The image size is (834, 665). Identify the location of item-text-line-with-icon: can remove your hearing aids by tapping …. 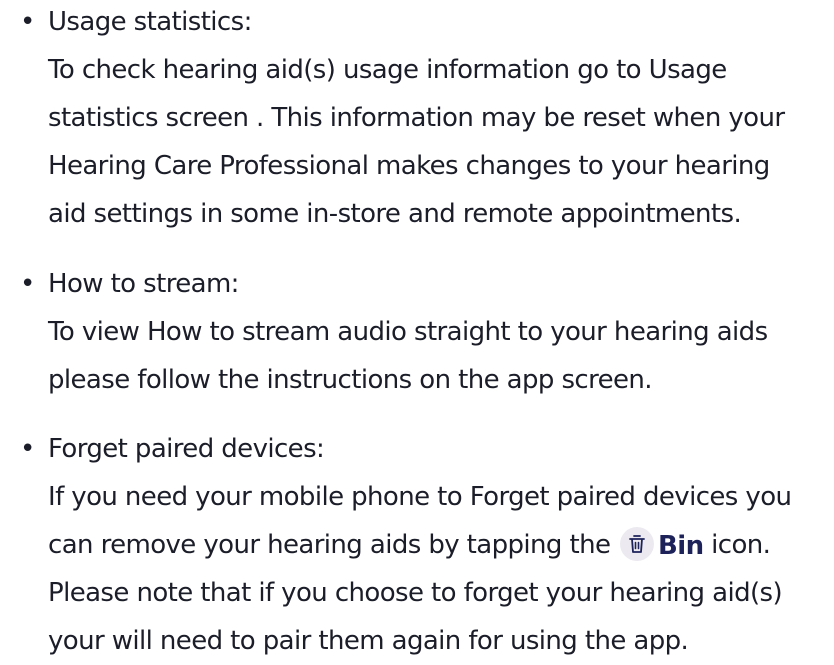
(409, 545).